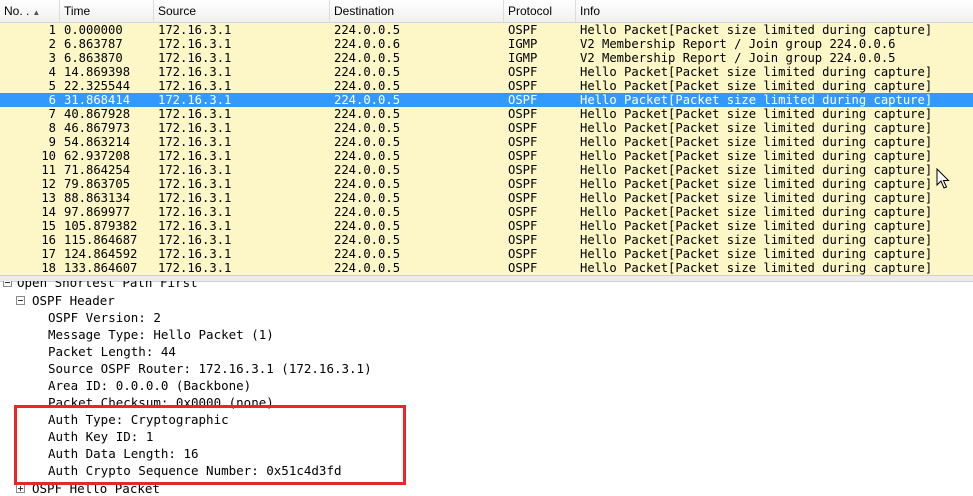 The height and width of the screenshot is (496, 973). What do you see at coordinates (107, 285) in the screenshot?
I see `tree-node-ospf-label: Open Shortest Path First` at bounding box center [107, 285].